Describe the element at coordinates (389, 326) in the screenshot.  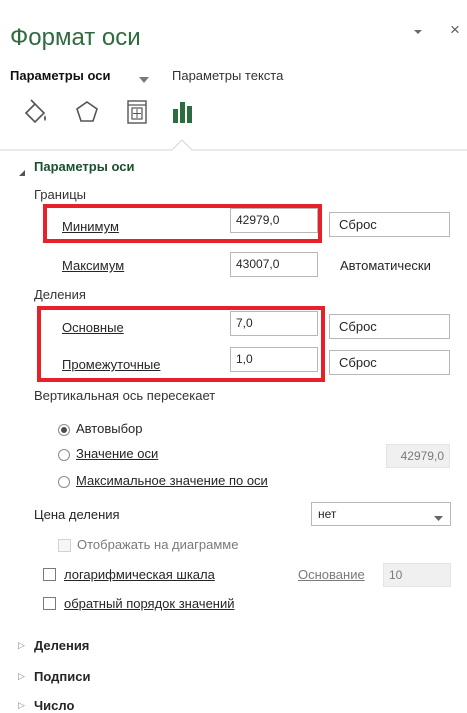
I see `major-unit-reset-button: Сброс` at that location.